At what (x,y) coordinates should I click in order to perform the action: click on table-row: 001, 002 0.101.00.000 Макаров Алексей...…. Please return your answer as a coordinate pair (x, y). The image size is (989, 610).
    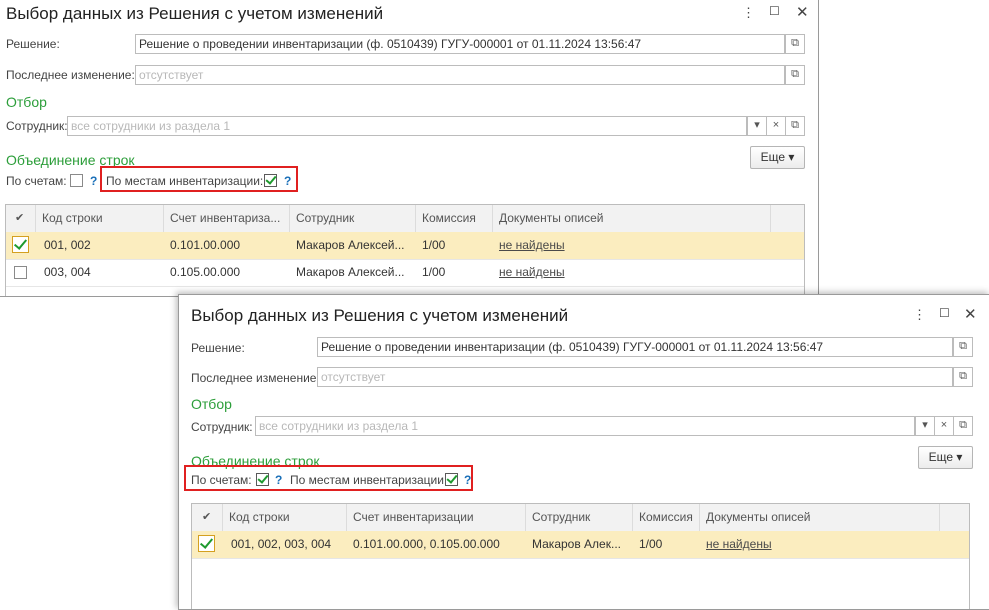
    Looking at the image, I should click on (405, 246).